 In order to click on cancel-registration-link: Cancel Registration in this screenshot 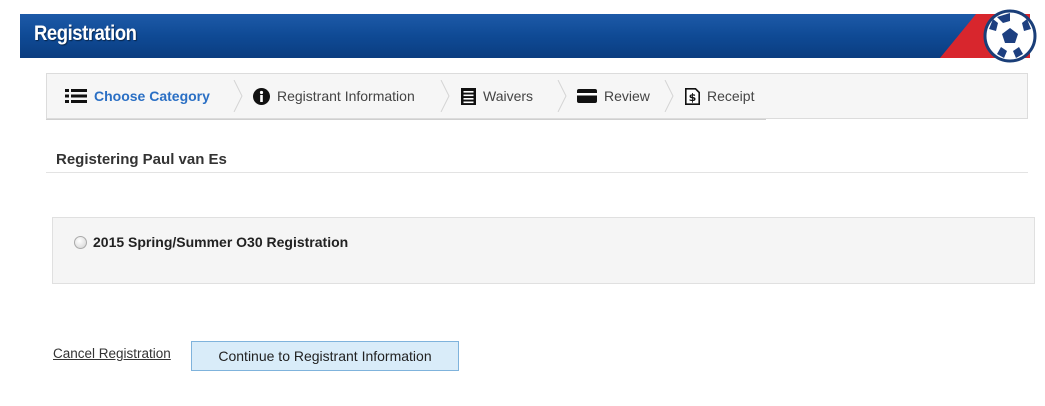, I will do `click(112, 353)`.